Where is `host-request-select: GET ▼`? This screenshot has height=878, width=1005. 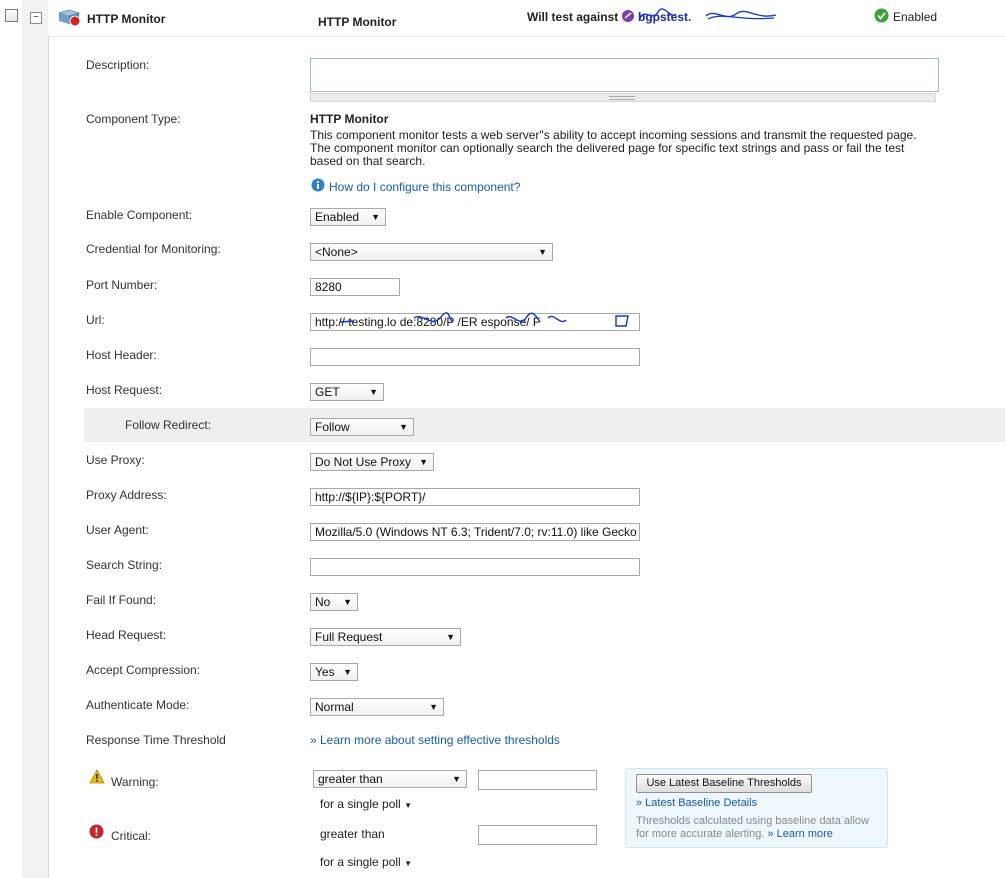
host-request-select: GET ▼ is located at coordinates (347, 392).